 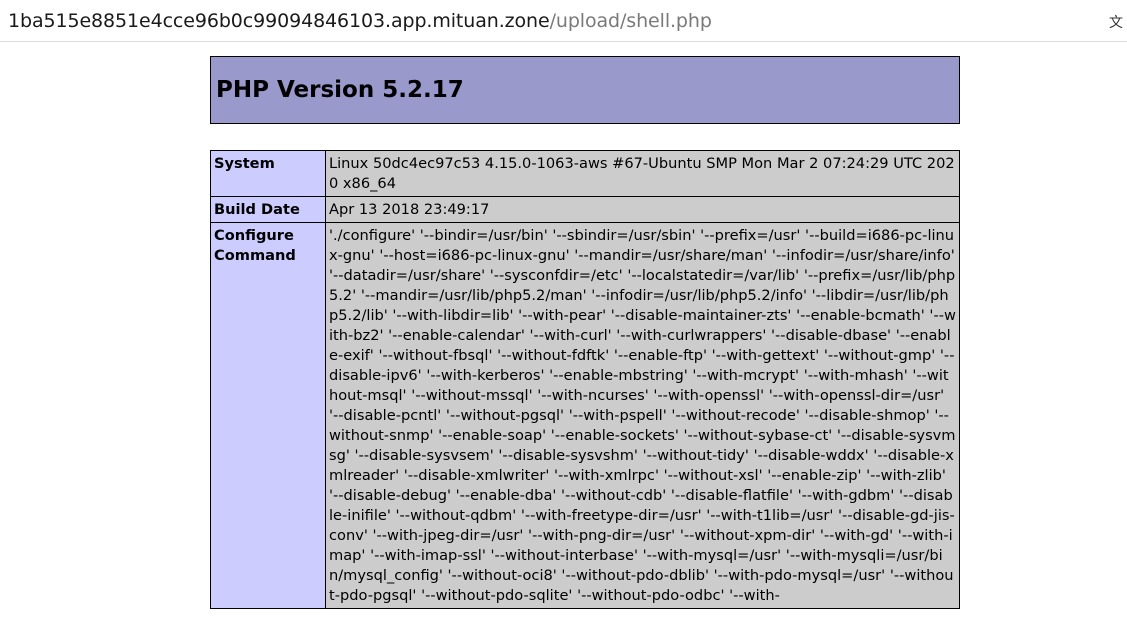 I want to click on page-title: PHP Version 5.2.17, so click(x=340, y=90).